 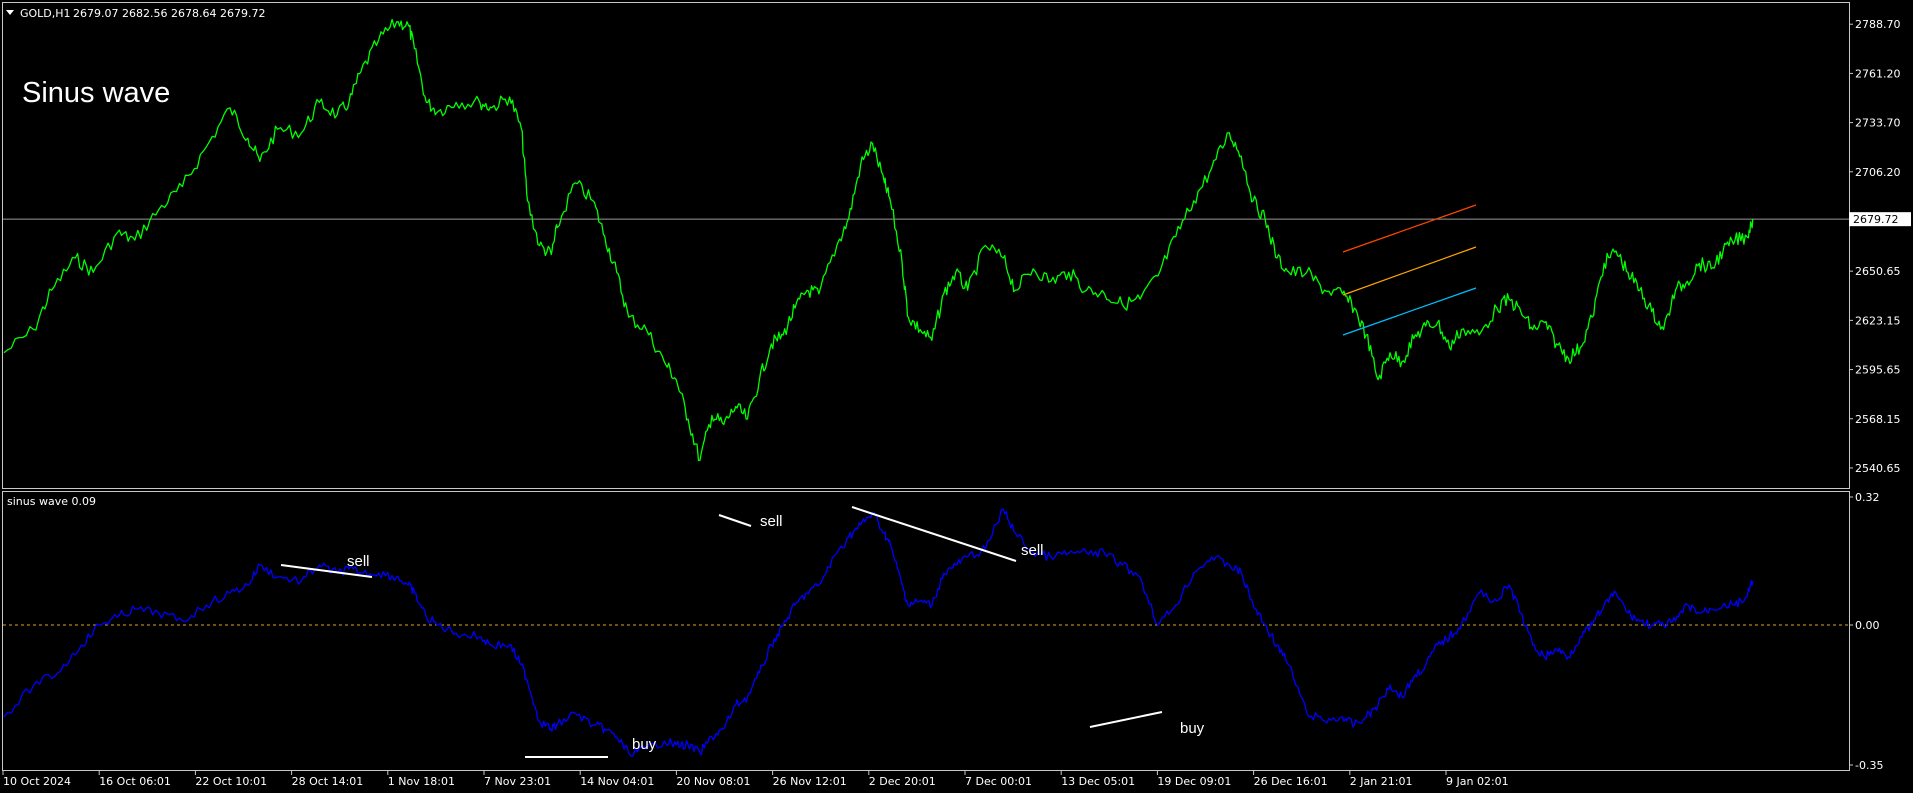 I want to click on x-tick-label: 13 Dec 05:01, so click(x=1098, y=781).